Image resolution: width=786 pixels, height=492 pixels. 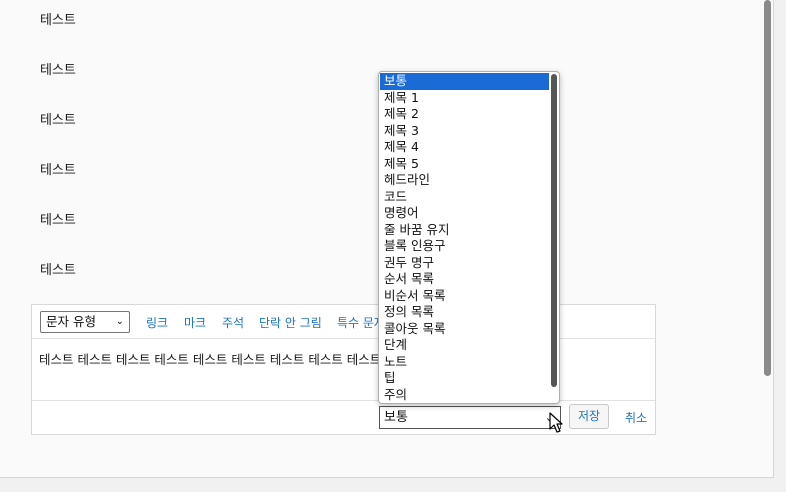 I want to click on dropdown-option: 제목 3, so click(x=464, y=131).